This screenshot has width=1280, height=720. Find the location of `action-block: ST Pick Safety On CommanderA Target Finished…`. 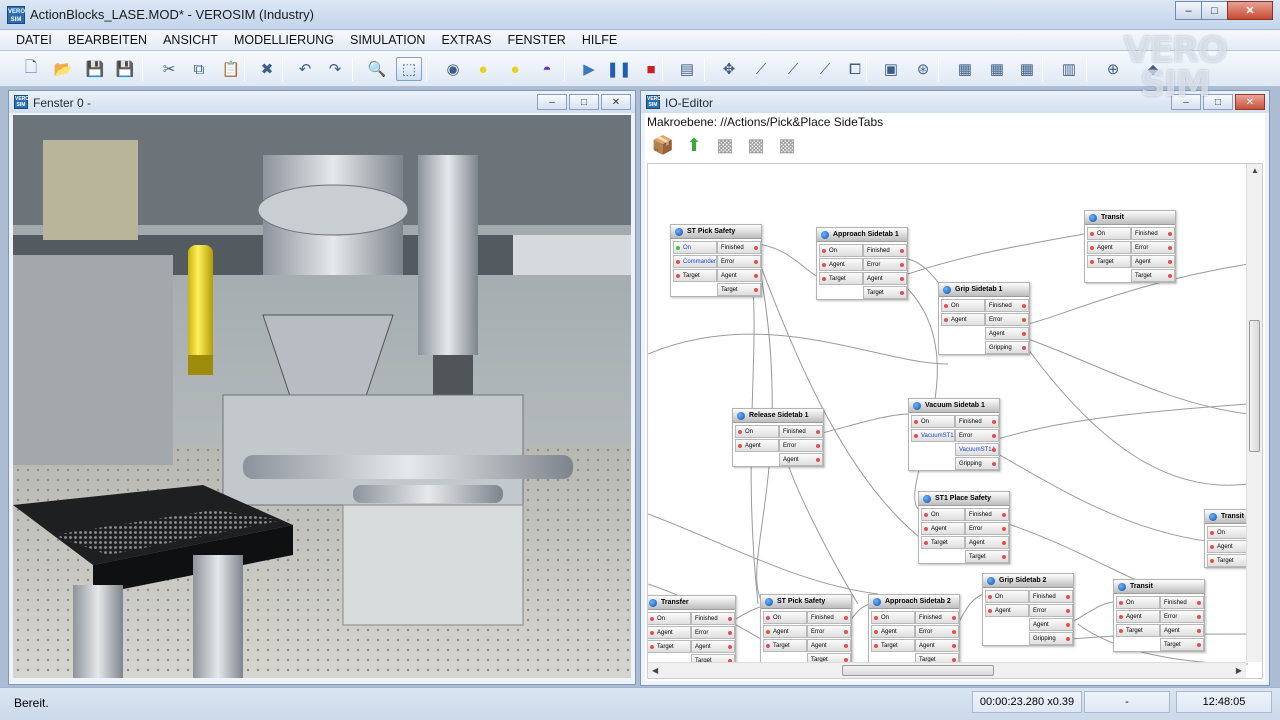

action-block: ST Pick Safety On CommanderA Target Finished… is located at coordinates (716, 260).